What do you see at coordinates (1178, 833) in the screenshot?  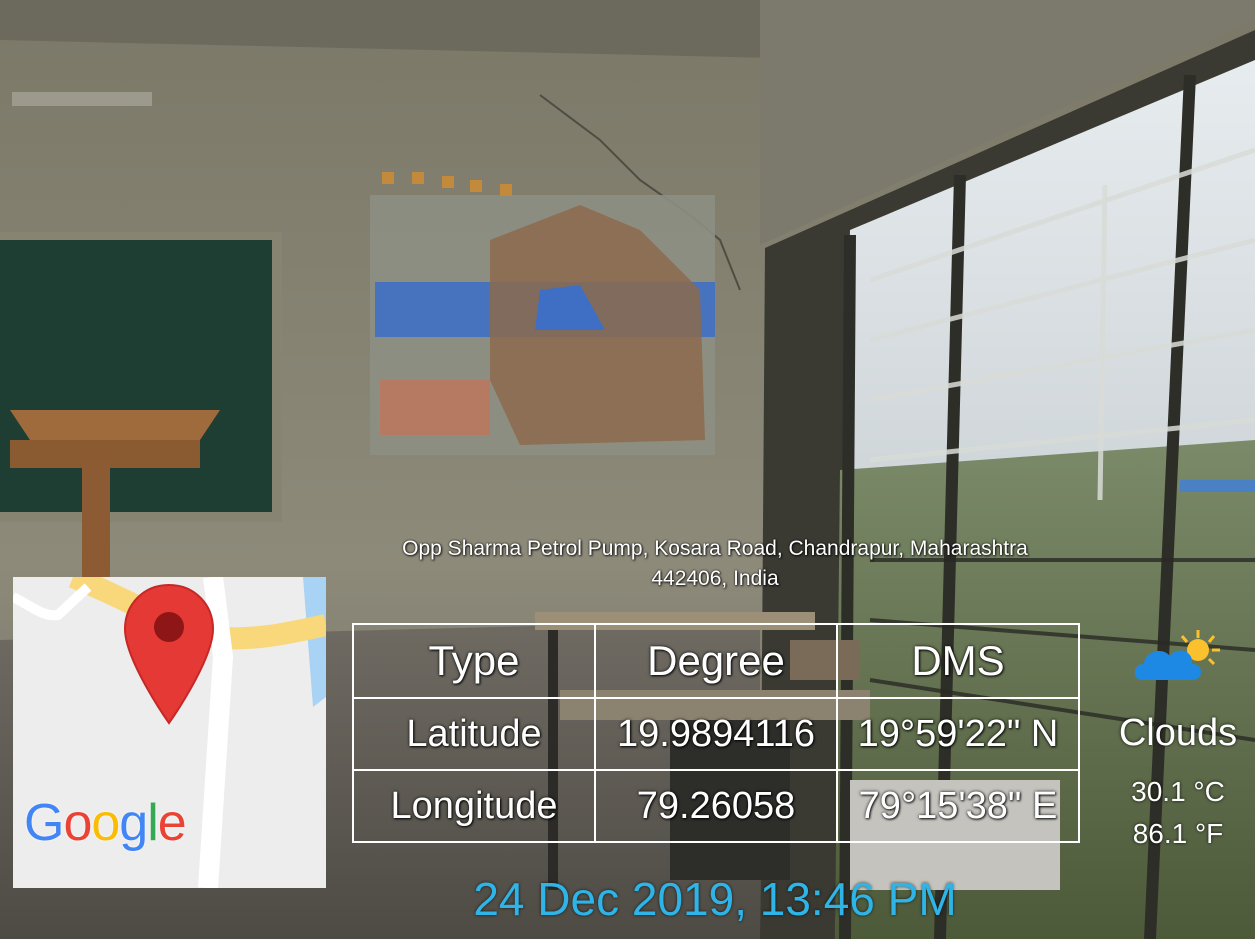 I see `temperature-fahrenheit: 86.1 °F` at bounding box center [1178, 833].